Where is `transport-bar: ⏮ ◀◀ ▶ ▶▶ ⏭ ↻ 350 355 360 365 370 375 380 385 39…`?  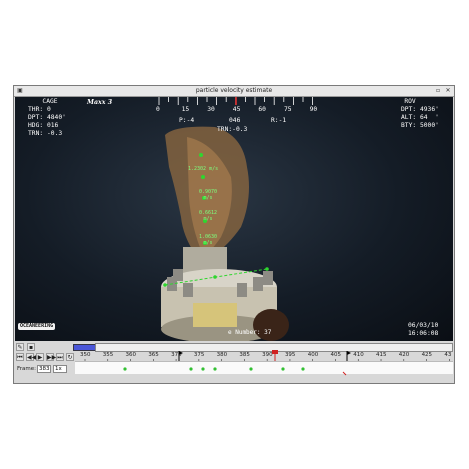
transport-bar: ⏮ ◀◀ ▶ ▶▶ ⏭ ↻ 350 355 360 365 370 375 380 385 39… is located at coordinates (234, 367).